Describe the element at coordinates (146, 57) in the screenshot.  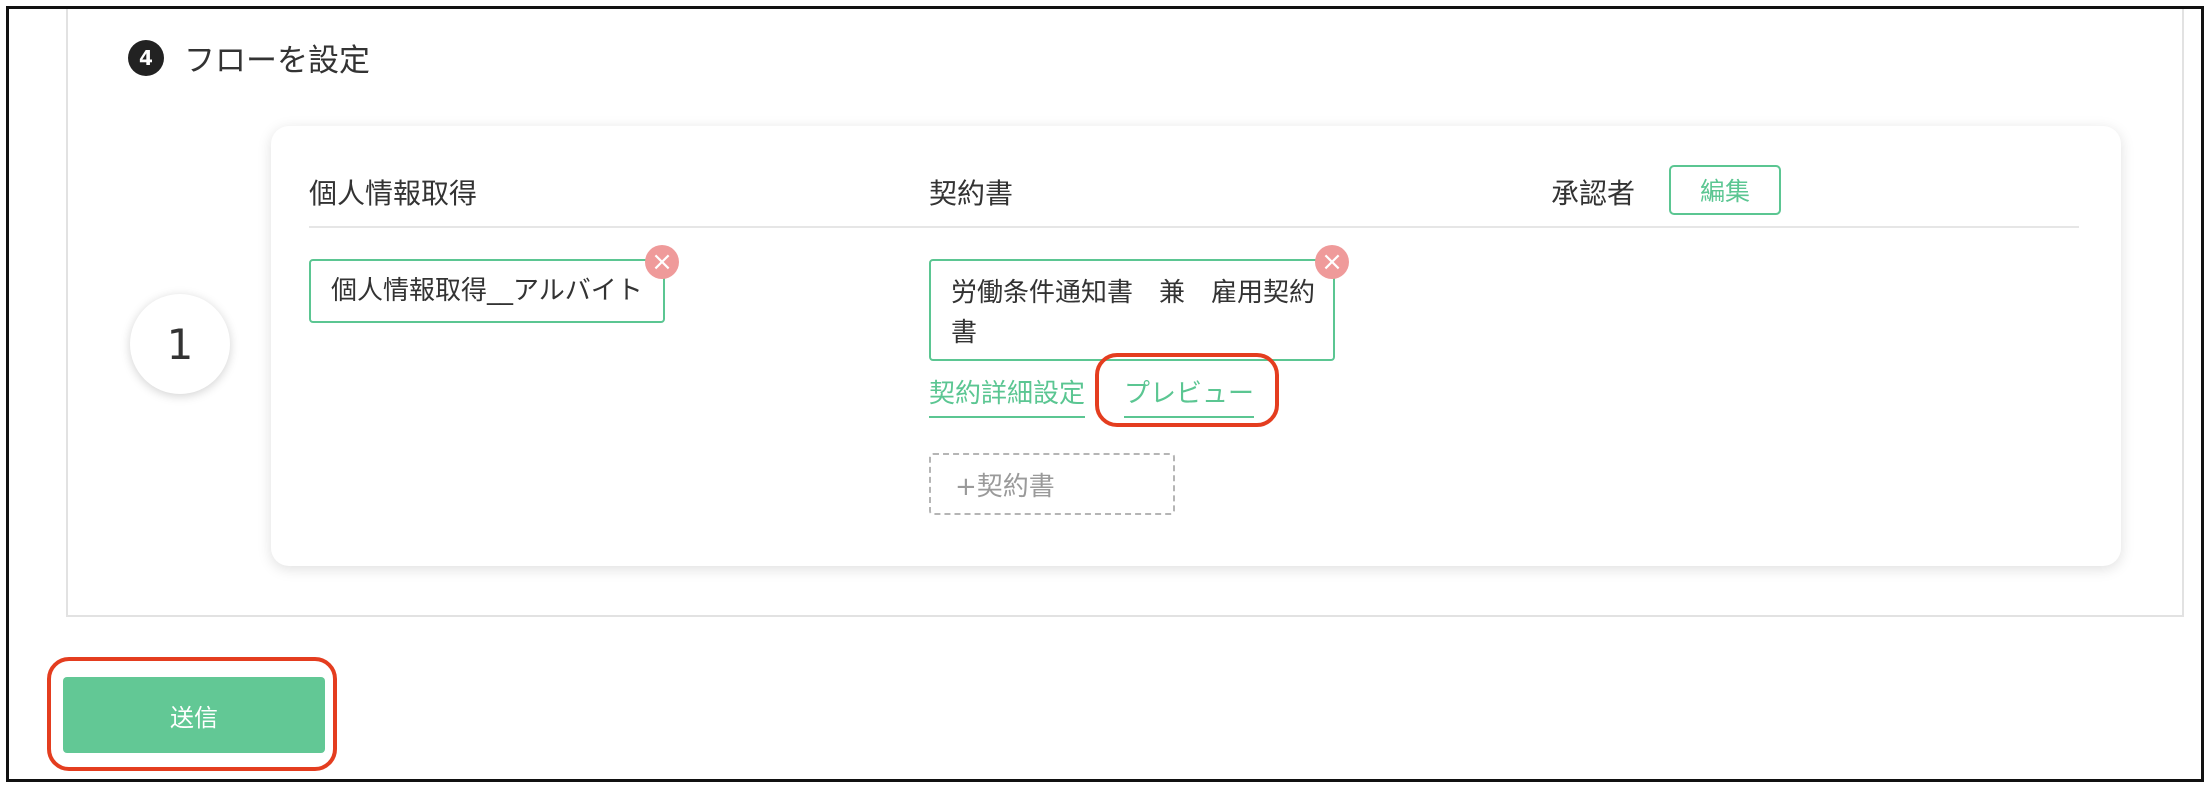
I see `step-number-badge: 4` at that location.